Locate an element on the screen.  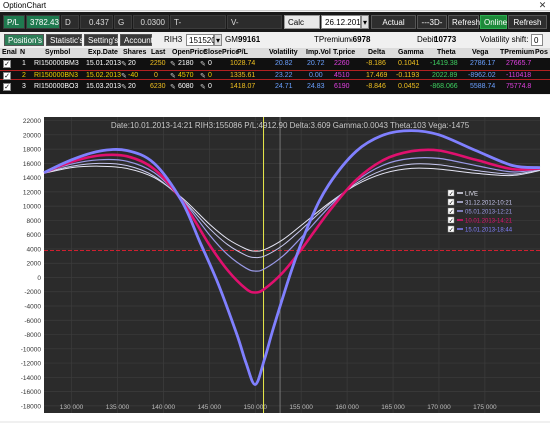
y-tick-label: -4000 is located at coordinates (32, 307).